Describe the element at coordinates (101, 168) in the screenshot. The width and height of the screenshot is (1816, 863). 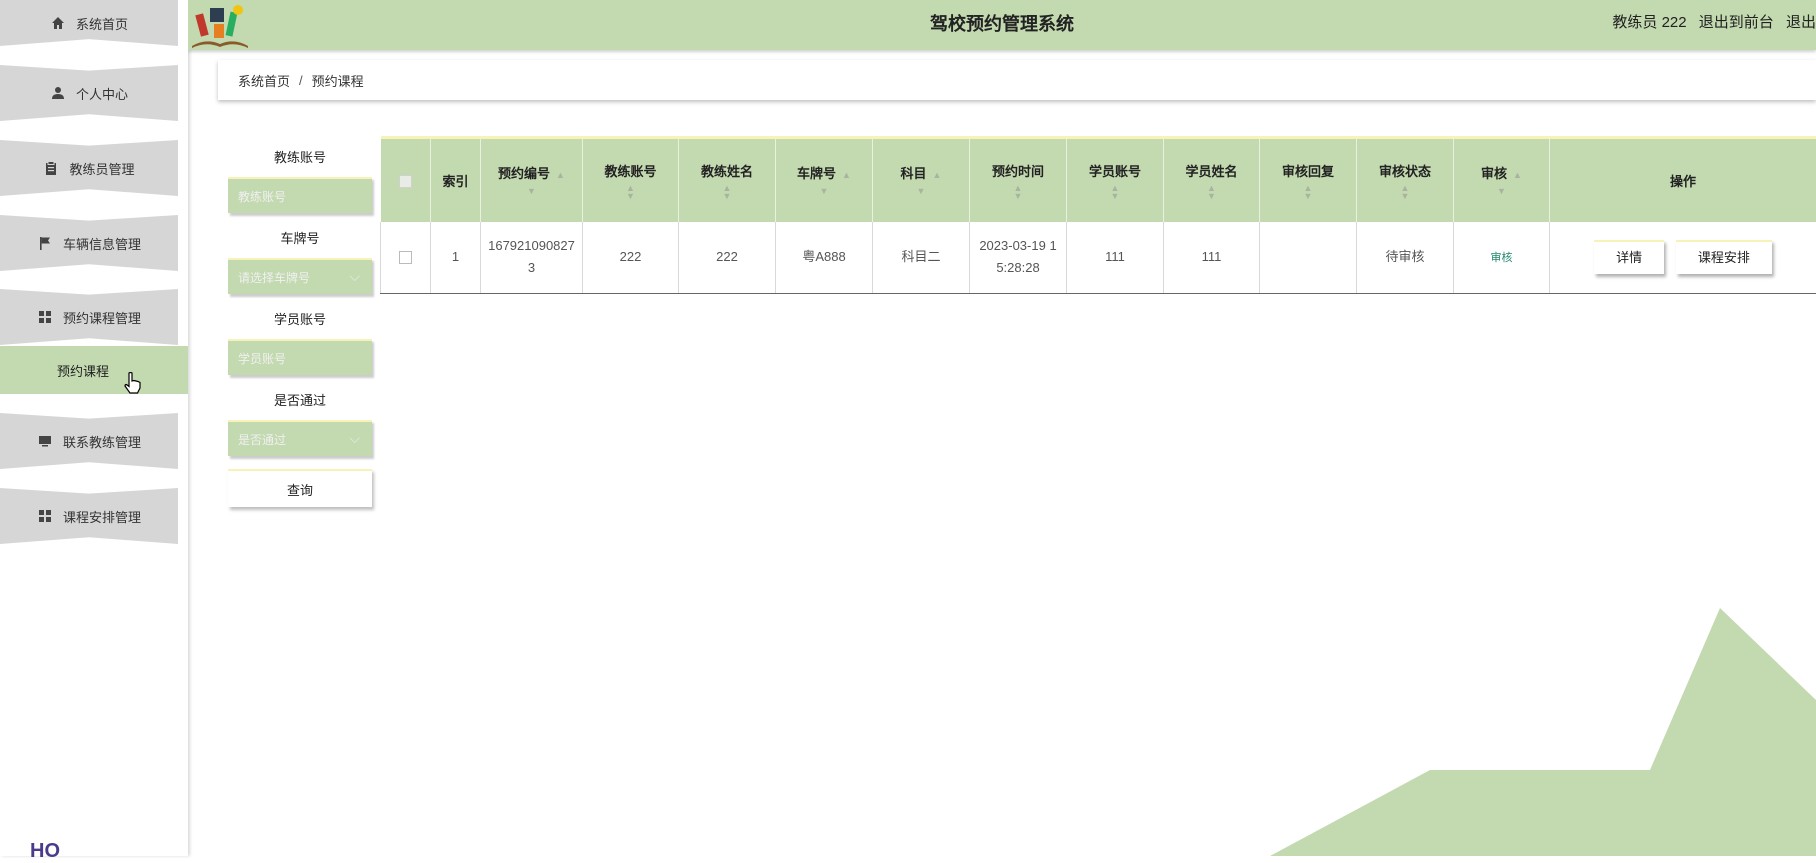
I see `sidebar-item-label: 教练员管理` at that location.